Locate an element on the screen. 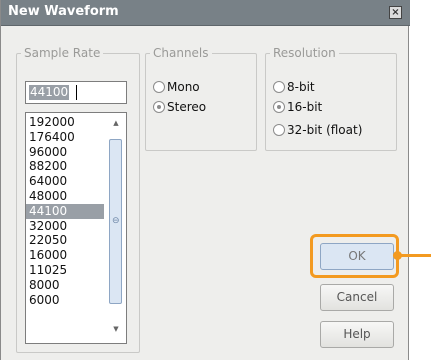 This screenshot has height=360, width=431. cancel-button: Cancel is located at coordinates (357, 297).